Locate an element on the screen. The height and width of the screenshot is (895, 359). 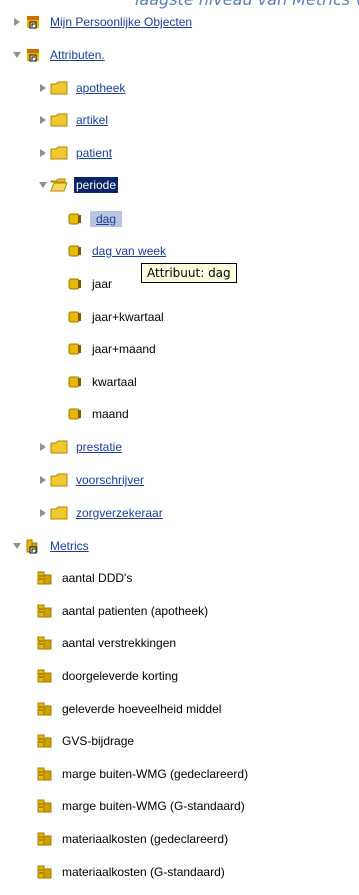
prestatie-label: prestatie is located at coordinates (99, 447).